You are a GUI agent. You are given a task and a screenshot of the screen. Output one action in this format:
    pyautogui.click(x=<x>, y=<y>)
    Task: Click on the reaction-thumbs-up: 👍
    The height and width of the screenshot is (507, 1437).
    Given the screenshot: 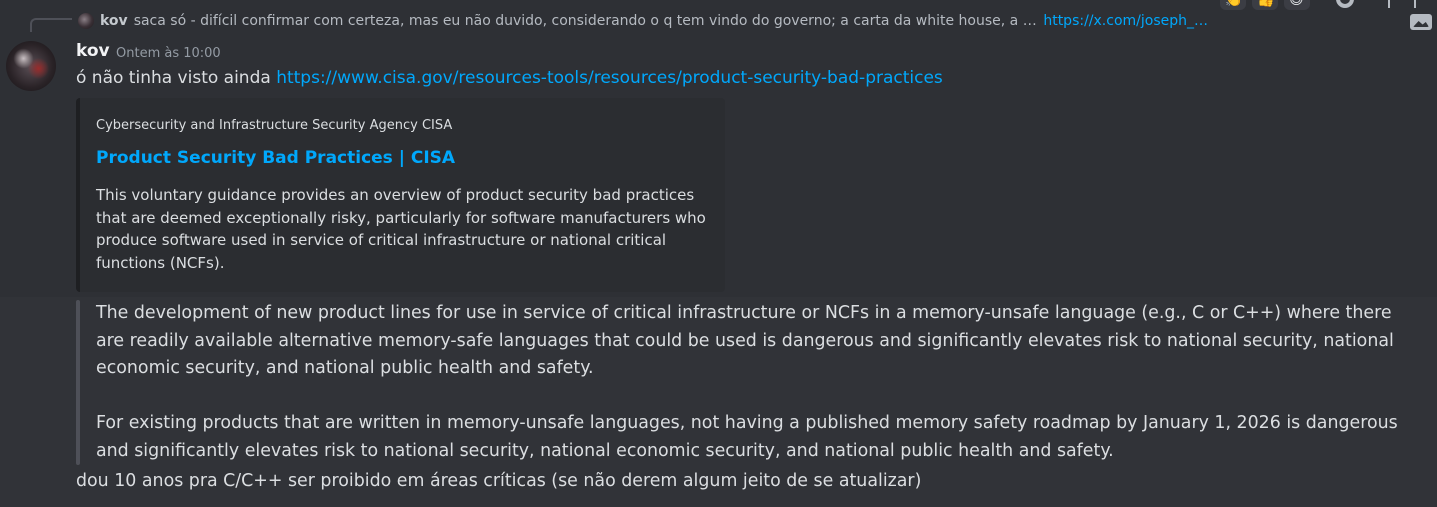 What is the action you would take?
    pyautogui.click(x=1265, y=5)
    